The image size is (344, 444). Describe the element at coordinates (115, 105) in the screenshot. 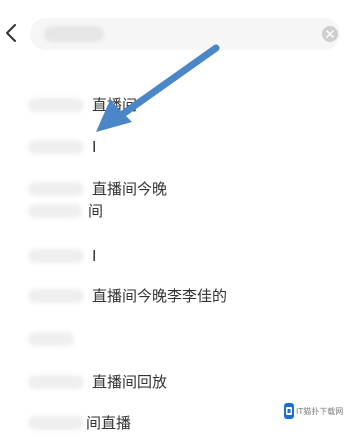

I see `suggestion-text: 直播间` at that location.